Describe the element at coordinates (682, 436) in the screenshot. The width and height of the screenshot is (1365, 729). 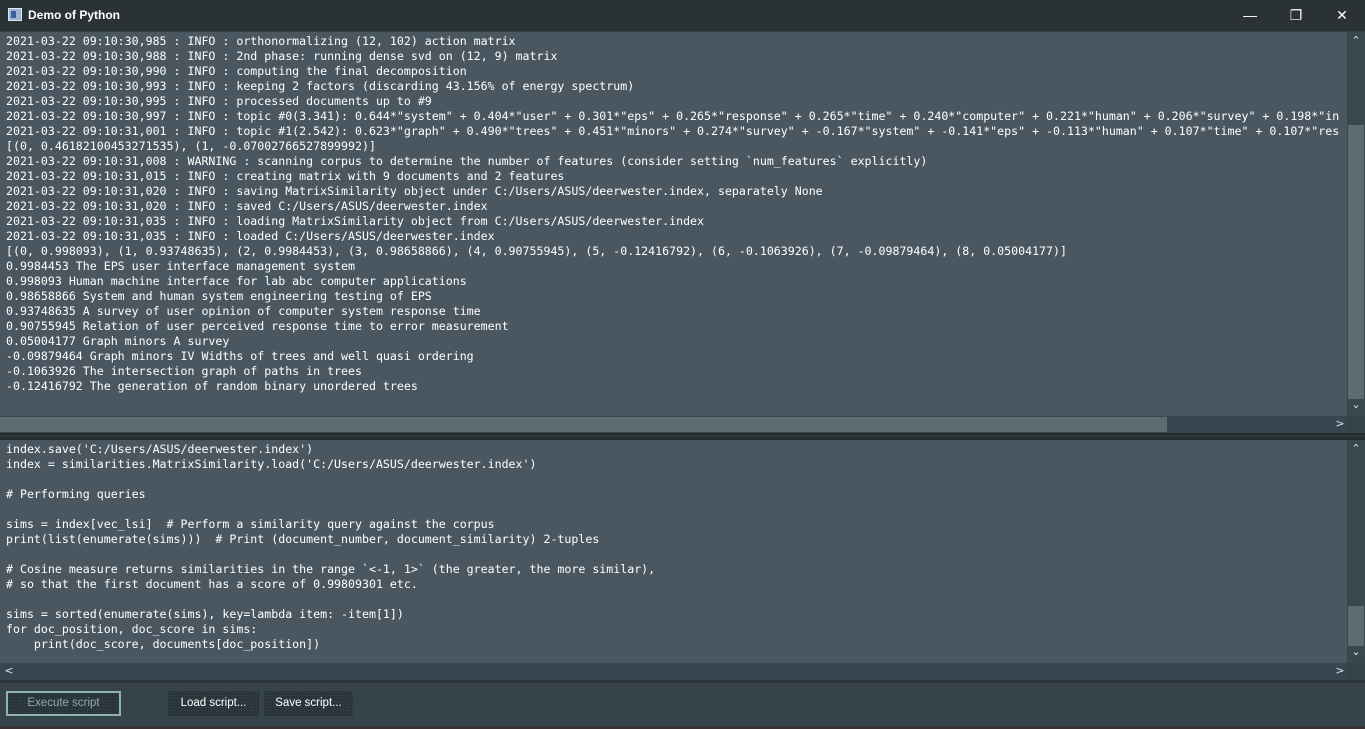
I see `splitter-handle` at that location.